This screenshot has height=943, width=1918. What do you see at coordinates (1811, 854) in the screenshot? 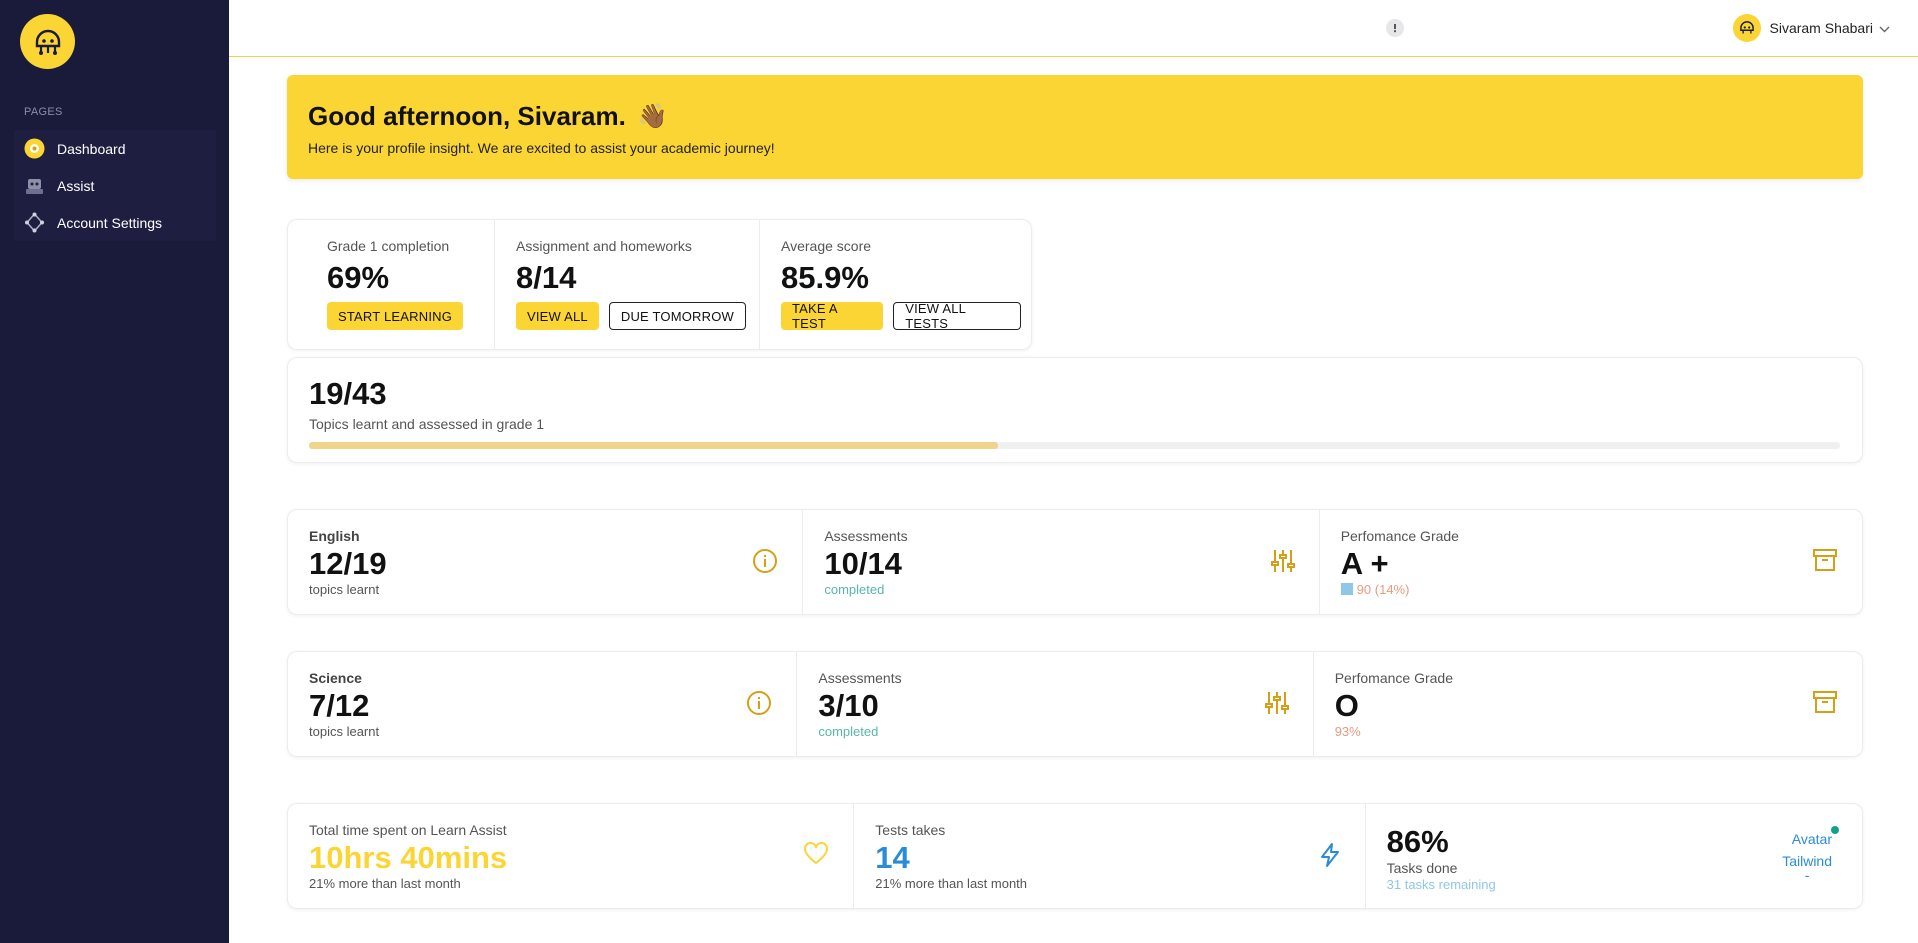
I see `side-links: Avatar Tailwind -` at bounding box center [1811, 854].